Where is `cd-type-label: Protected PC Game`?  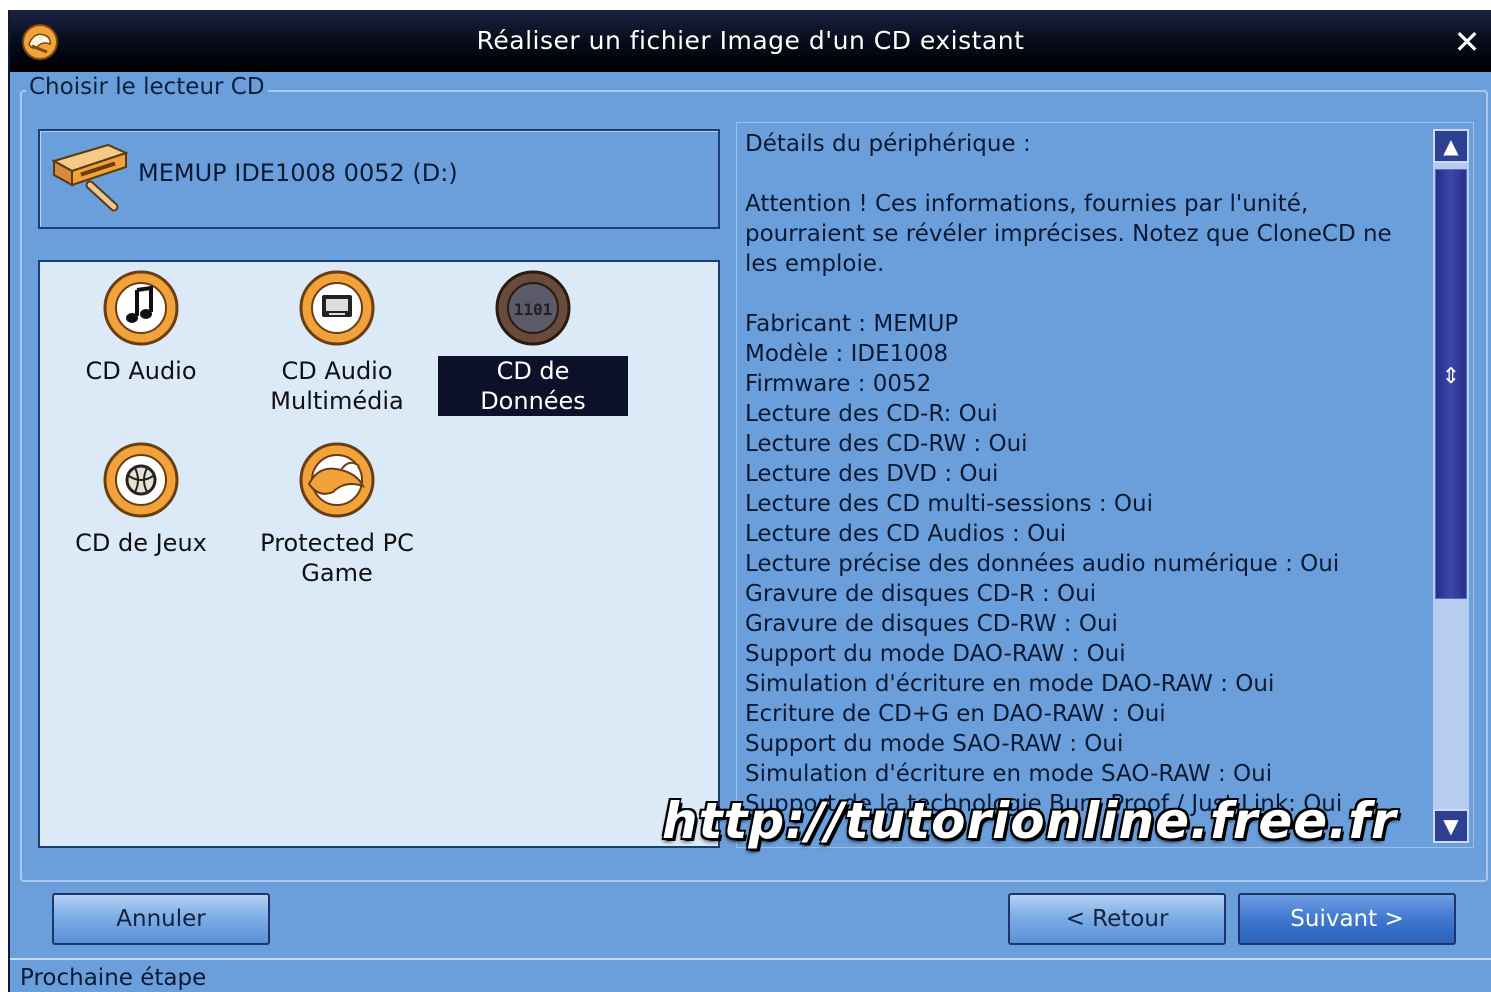
cd-type-label: Protected PC Game is located at coordinates (337, 558).